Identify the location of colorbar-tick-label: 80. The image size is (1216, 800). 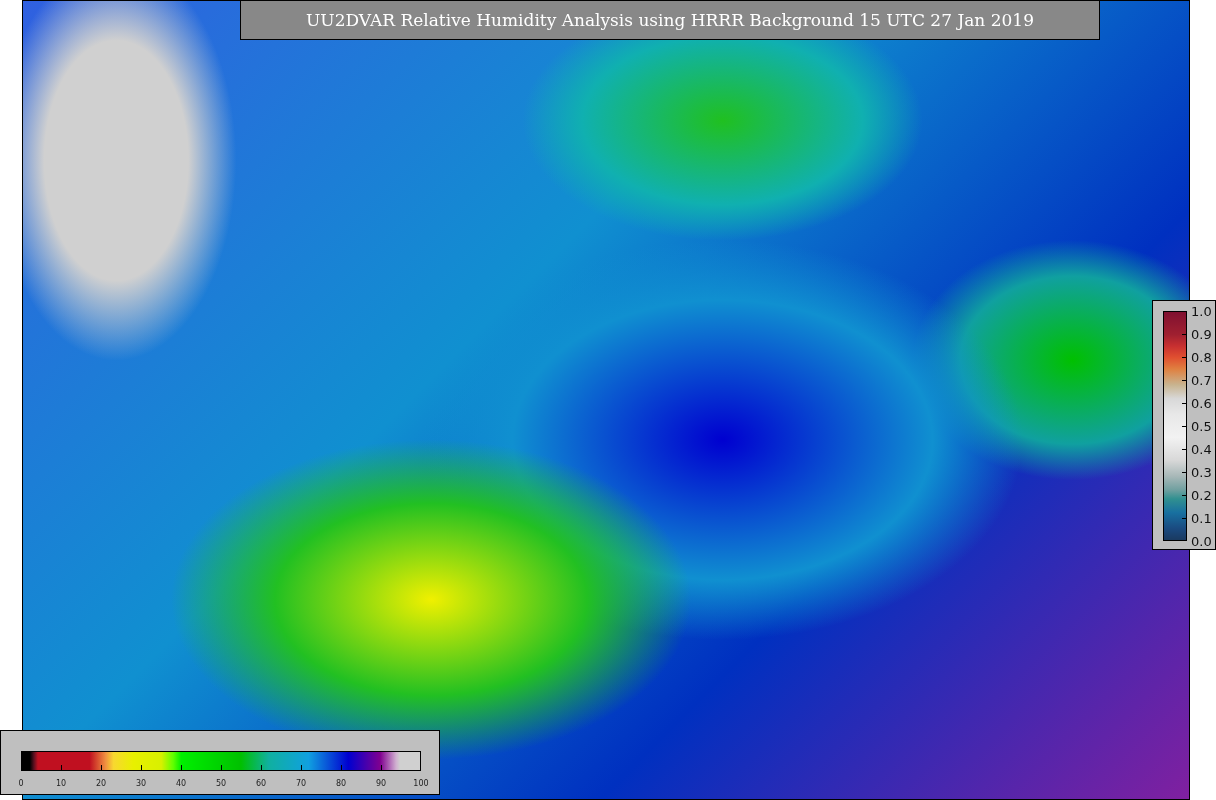
(341, 783).